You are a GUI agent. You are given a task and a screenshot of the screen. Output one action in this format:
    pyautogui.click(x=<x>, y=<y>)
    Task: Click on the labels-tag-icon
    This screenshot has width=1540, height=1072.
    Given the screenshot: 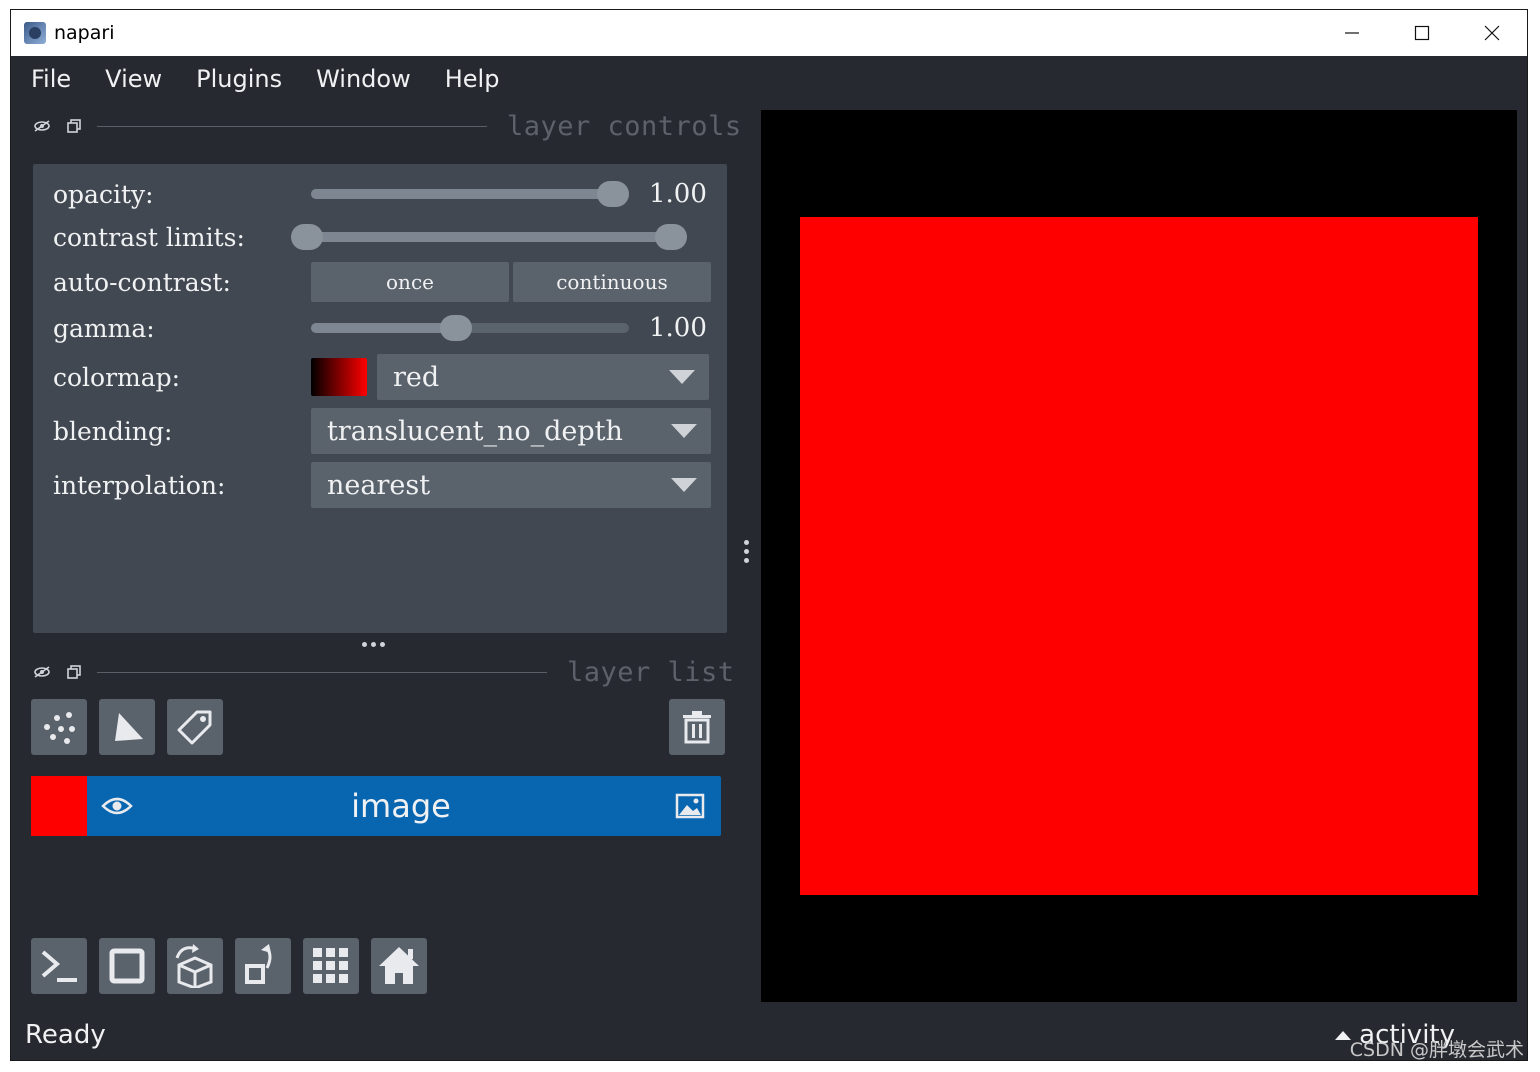 What is the action you would take?
    pyautogui.click(x=194, y=727)
    